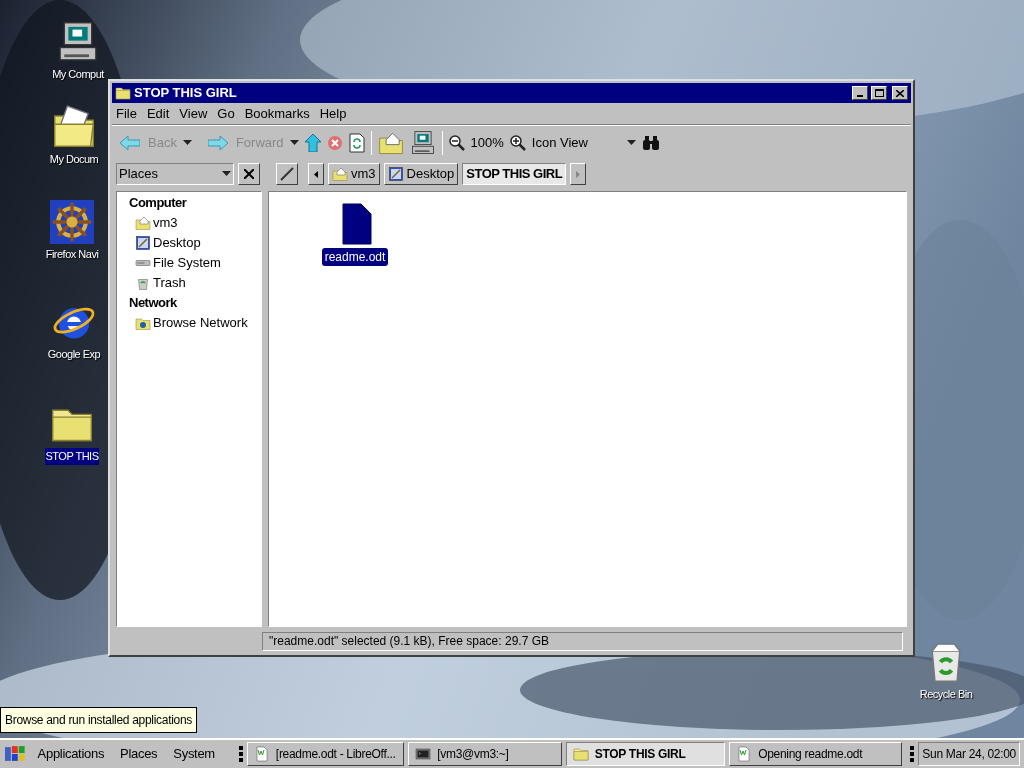  What do you see at coordinates (421, 174) in the screenshot?
I see `path-button: Desktop` at bounding box center [421, 174].